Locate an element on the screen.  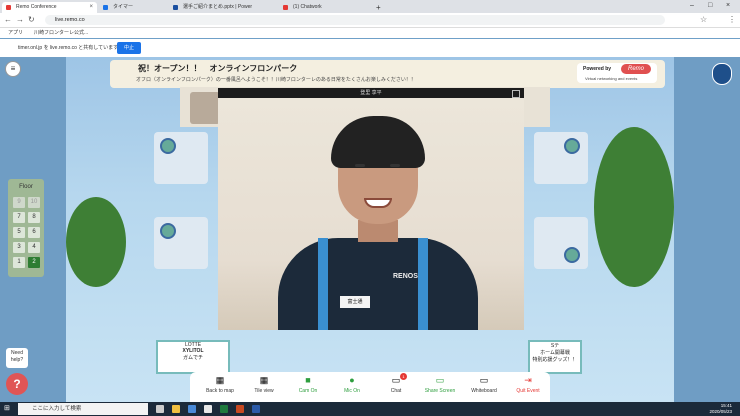
speaker-name: 登里 享平 is located at coordinates (371, 93).